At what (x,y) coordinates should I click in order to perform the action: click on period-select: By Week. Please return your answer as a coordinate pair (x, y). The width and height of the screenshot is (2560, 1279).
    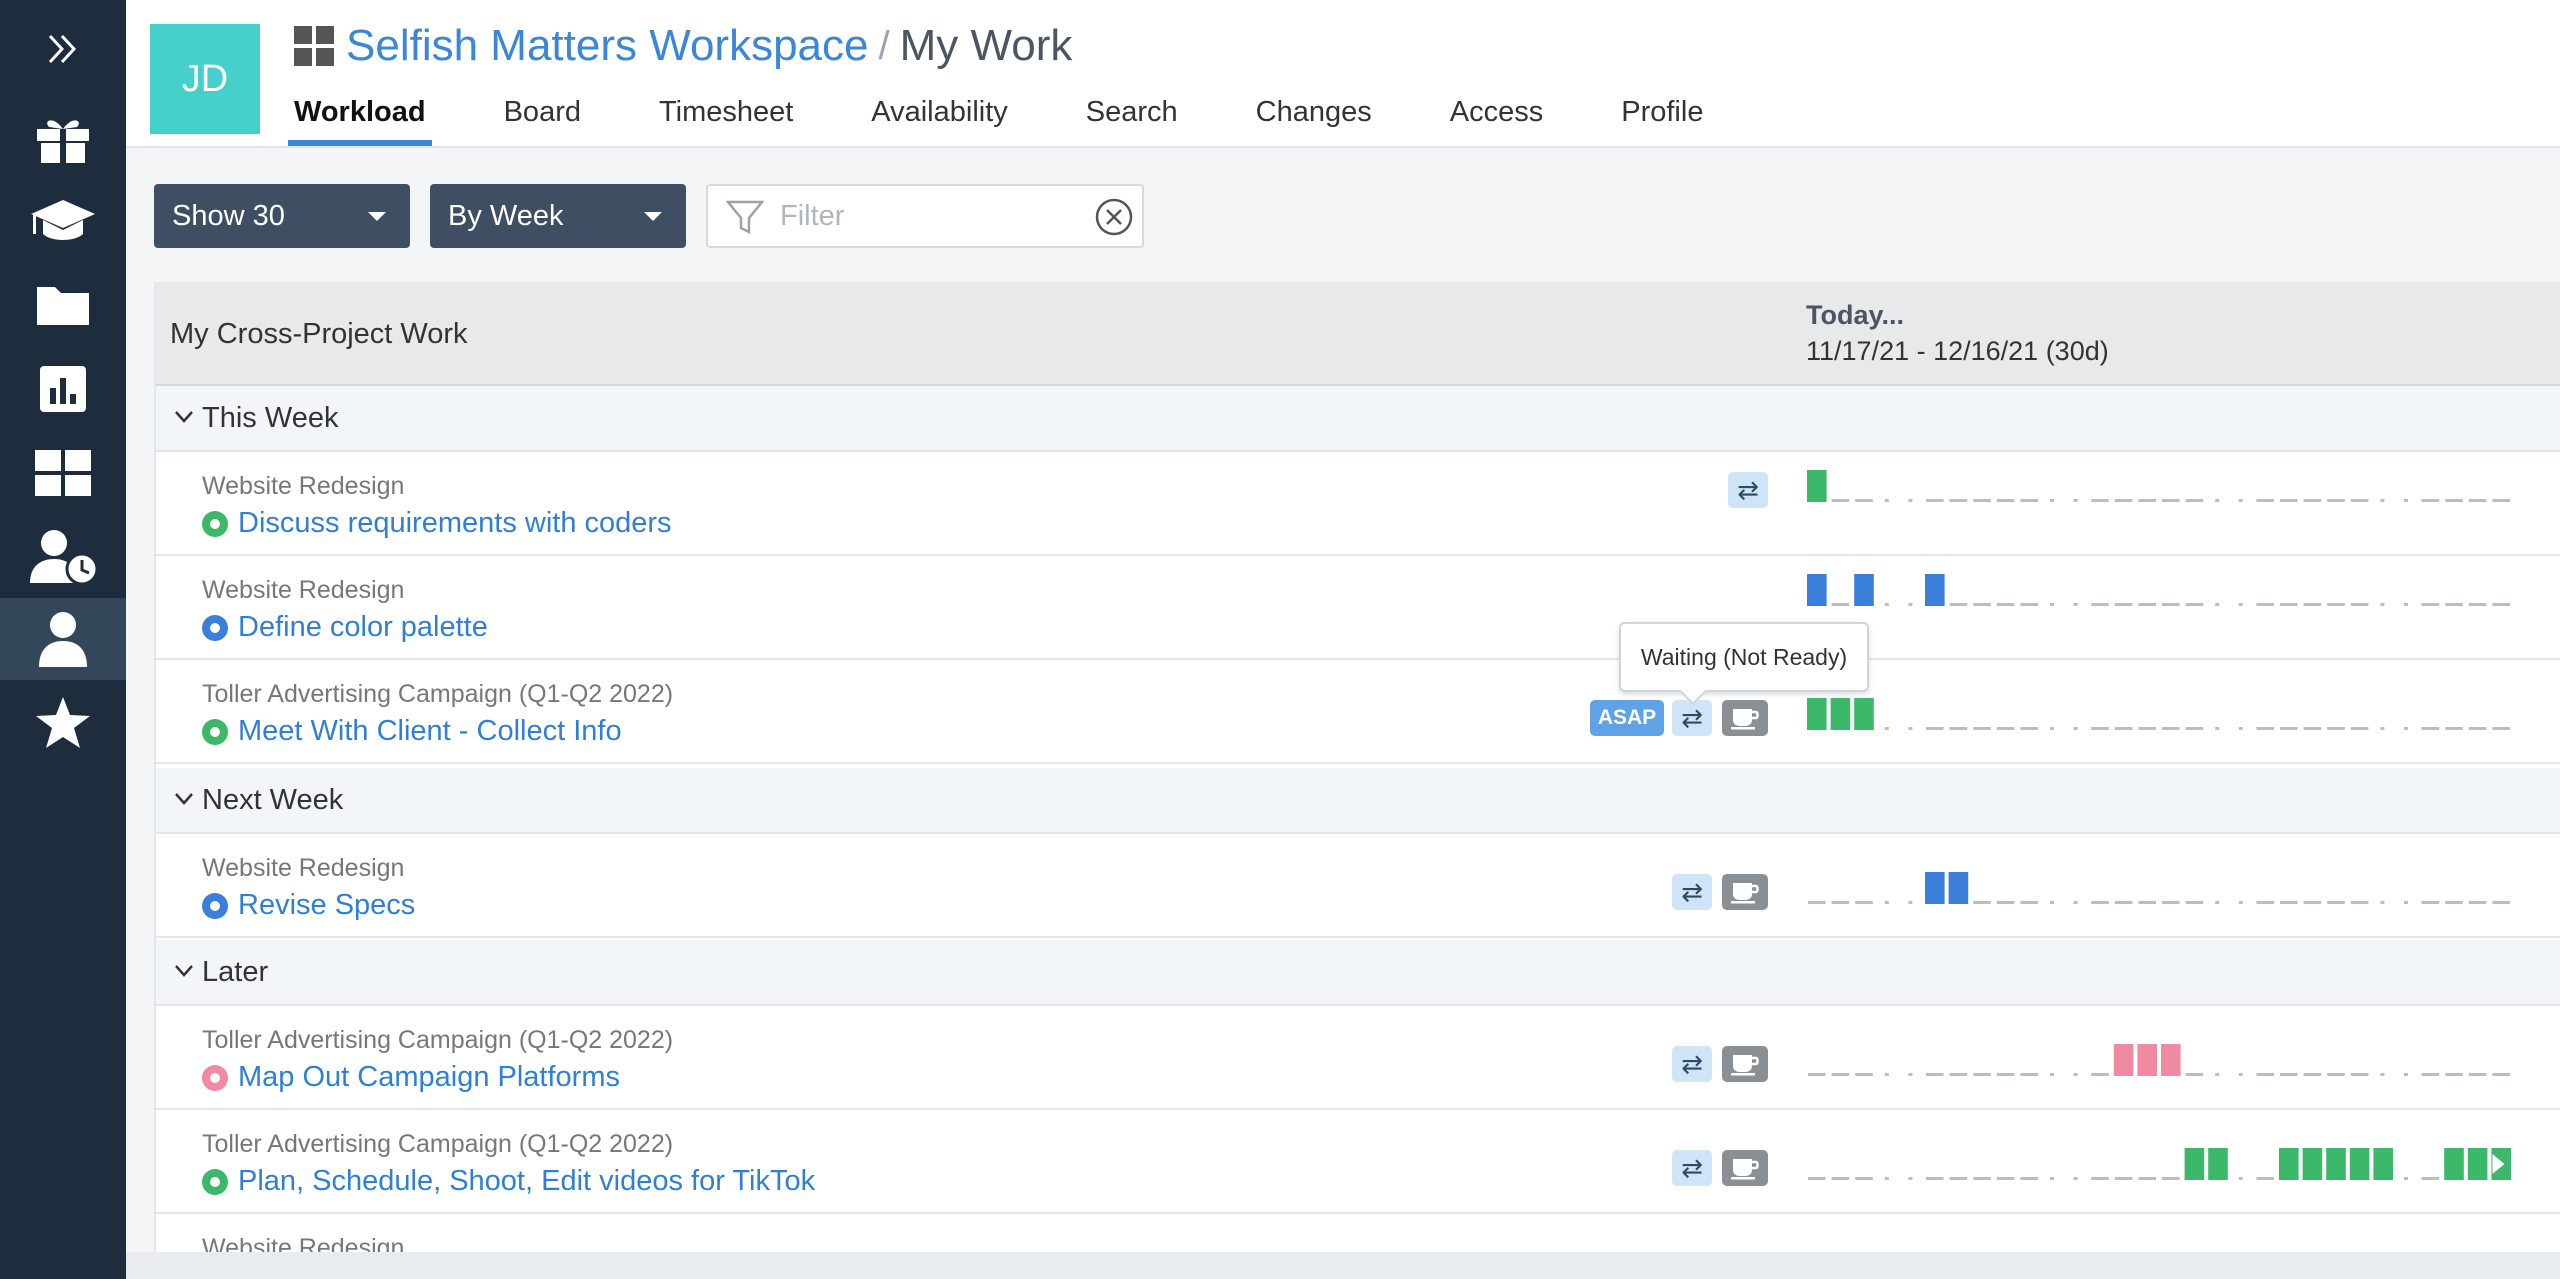
    Looking at the image, I should click on (558, 216).